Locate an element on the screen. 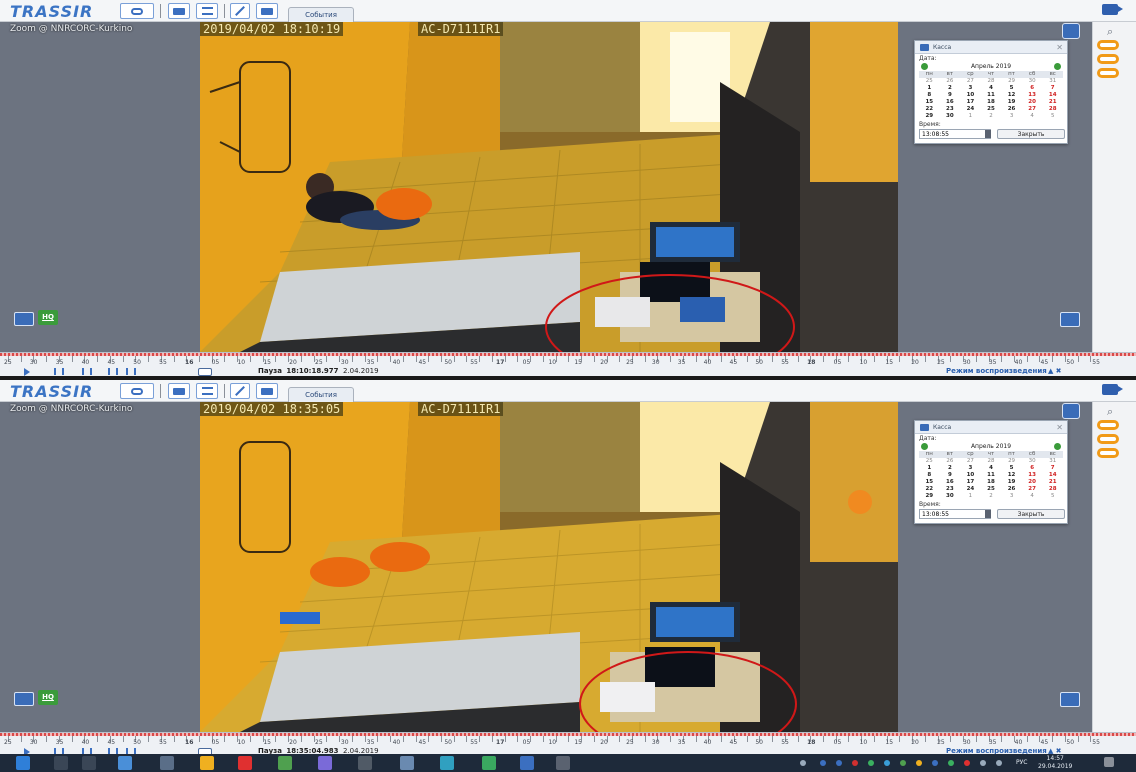  prev-month-icon is located at coordinates (924, 446).